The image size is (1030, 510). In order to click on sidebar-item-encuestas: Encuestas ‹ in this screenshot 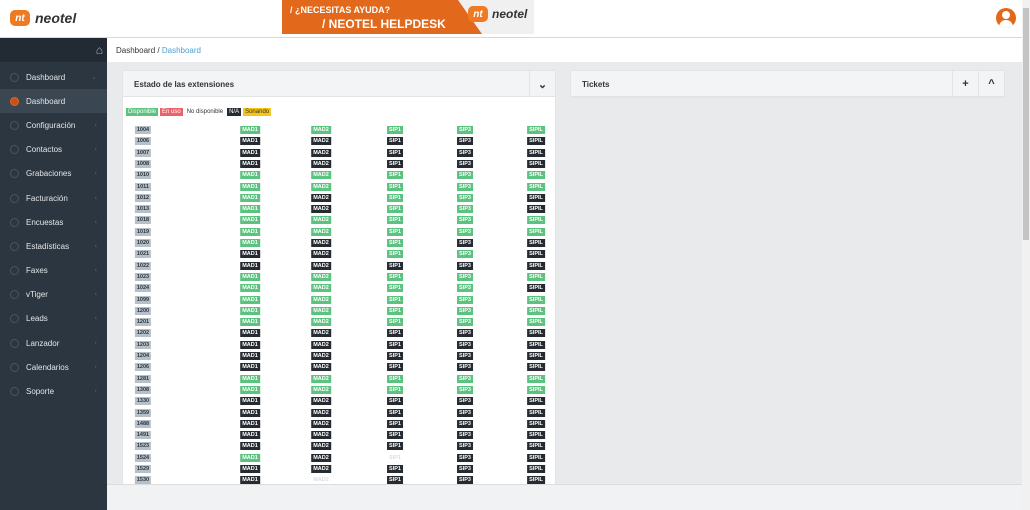, I will do `click(53, 222)`.